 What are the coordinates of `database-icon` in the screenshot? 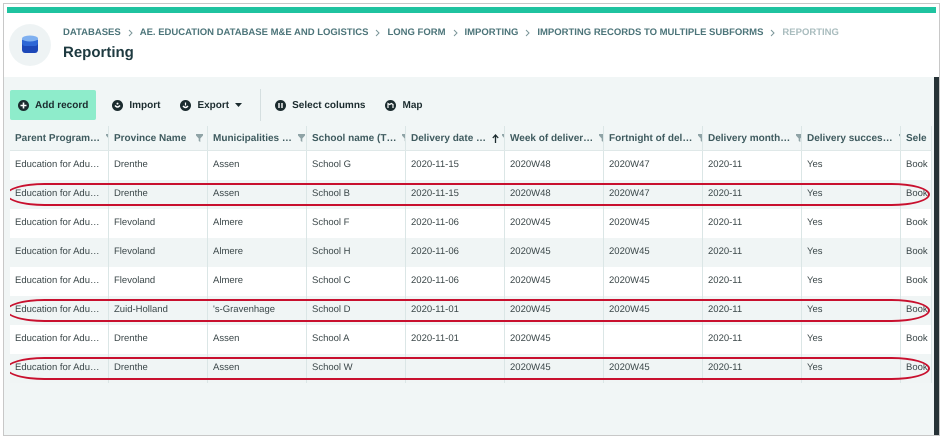 It's located at (30, 45).